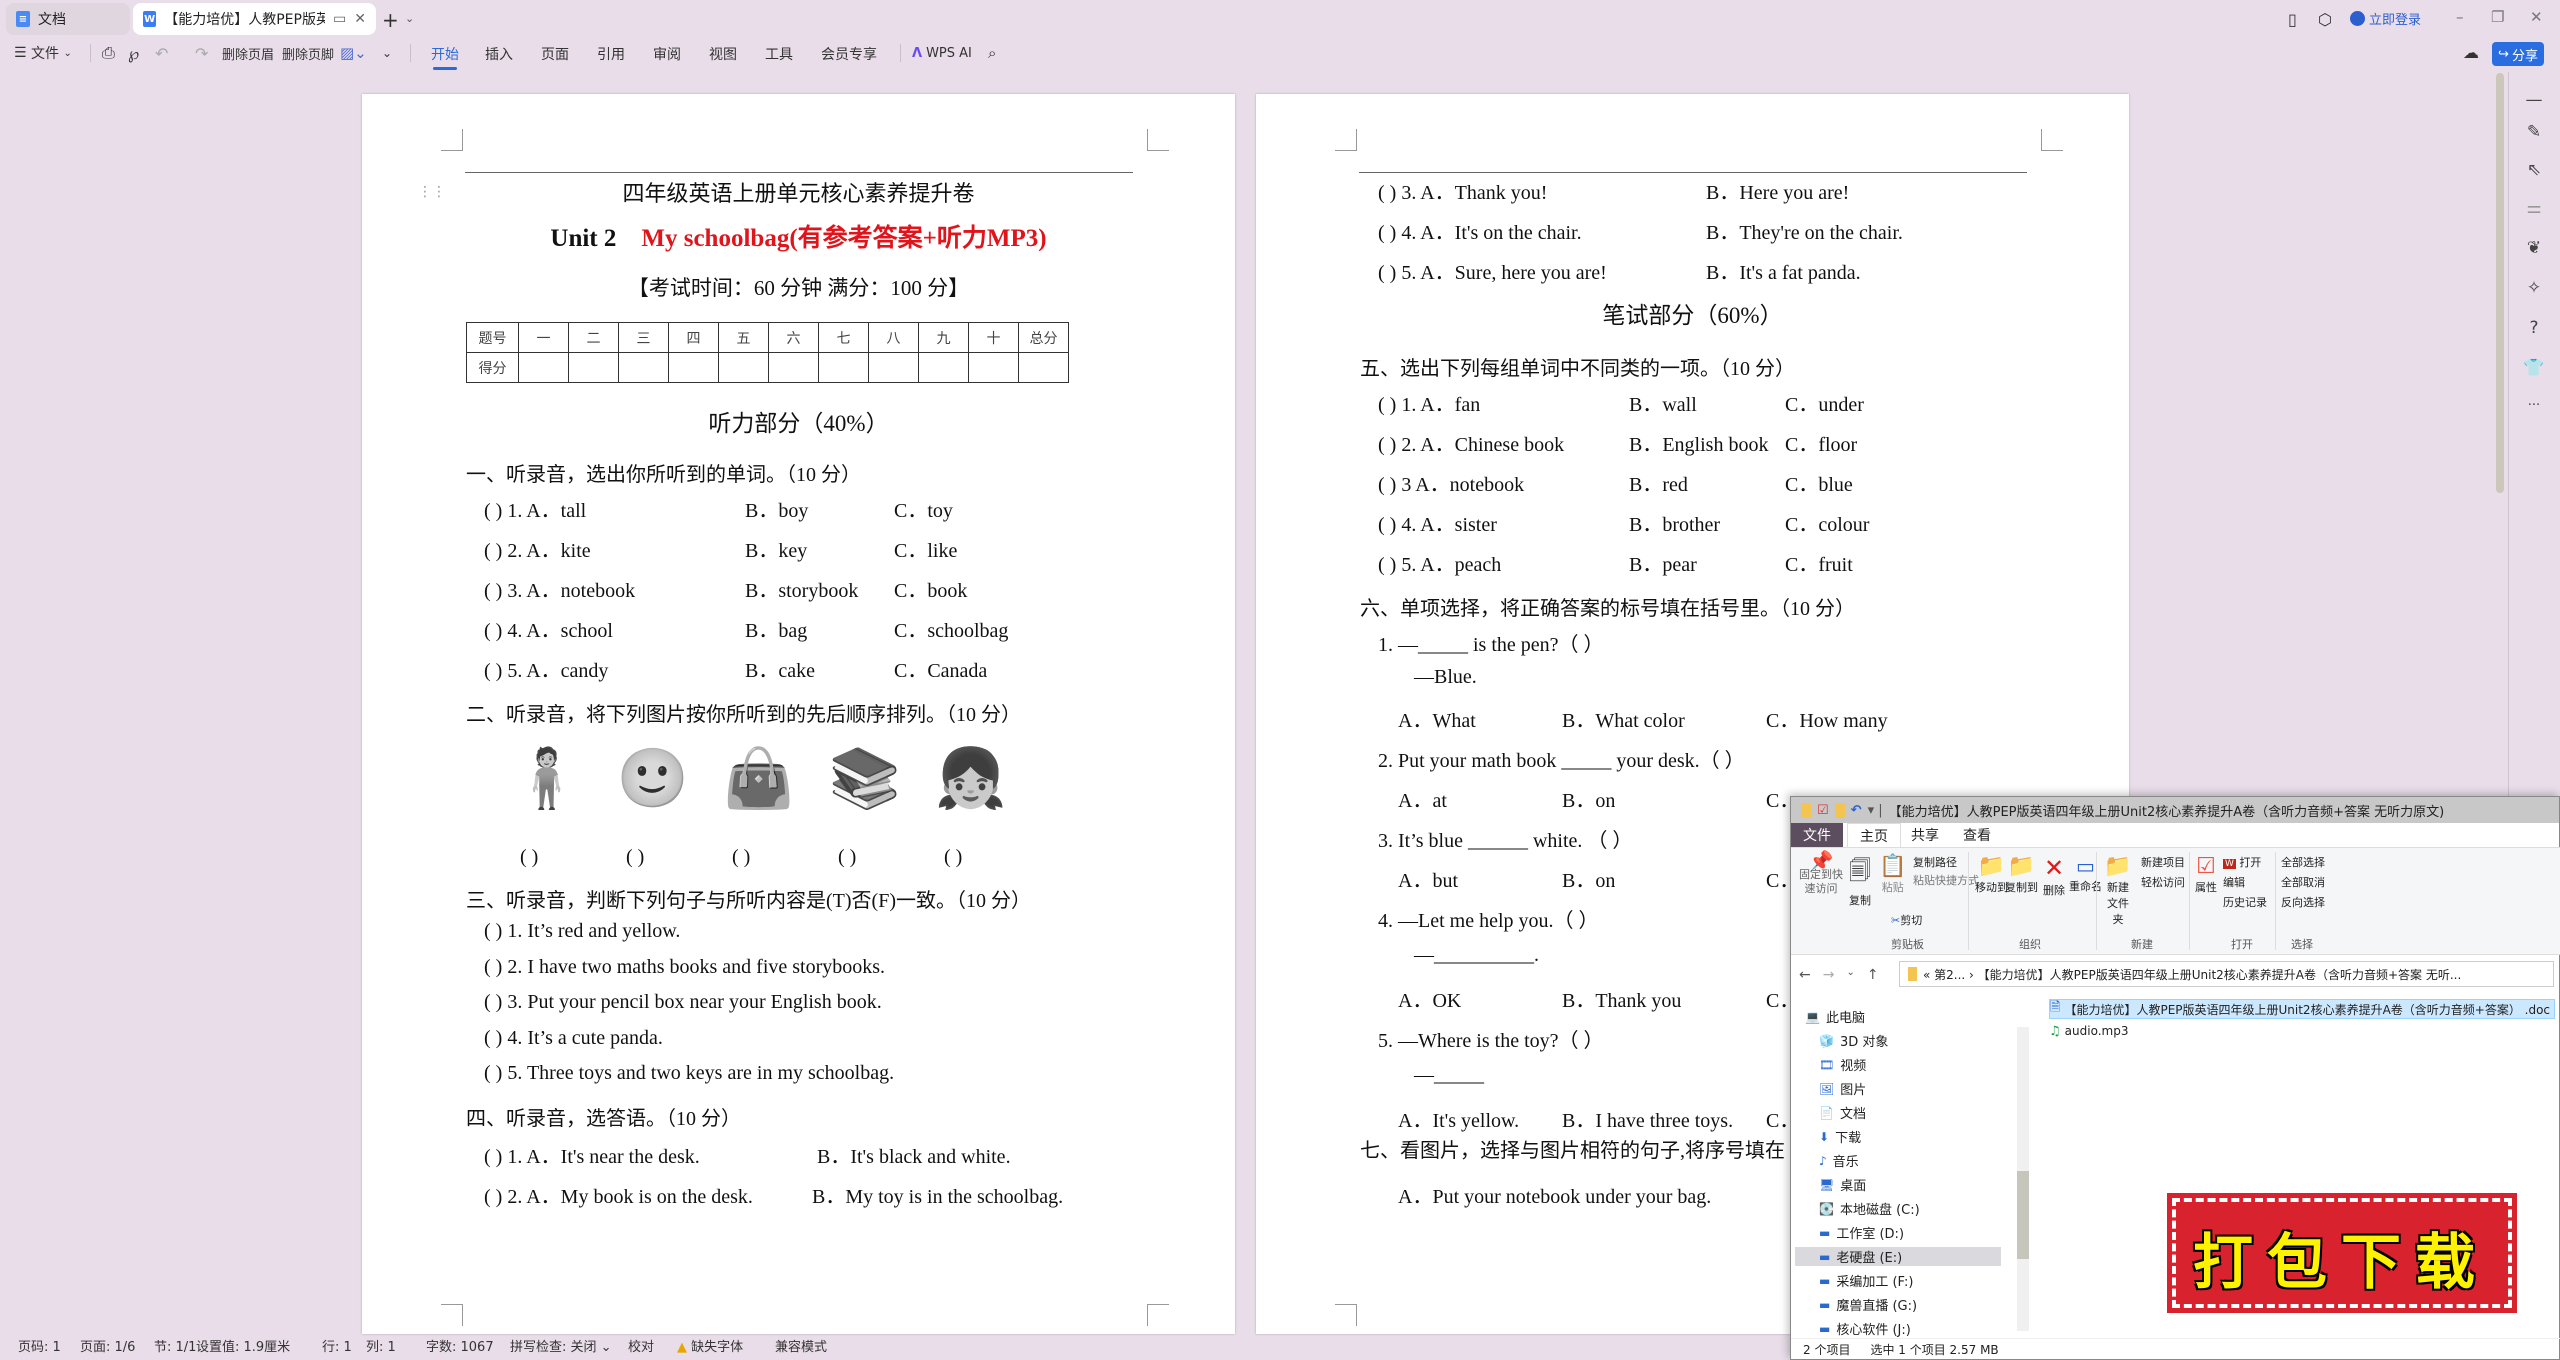 This screenshot has width=2560, height=1360. What do you see at coordinates (1850, 975) in the screenshot?
I see `recent-icon: ⌄` at bounding box center [1850, 975].